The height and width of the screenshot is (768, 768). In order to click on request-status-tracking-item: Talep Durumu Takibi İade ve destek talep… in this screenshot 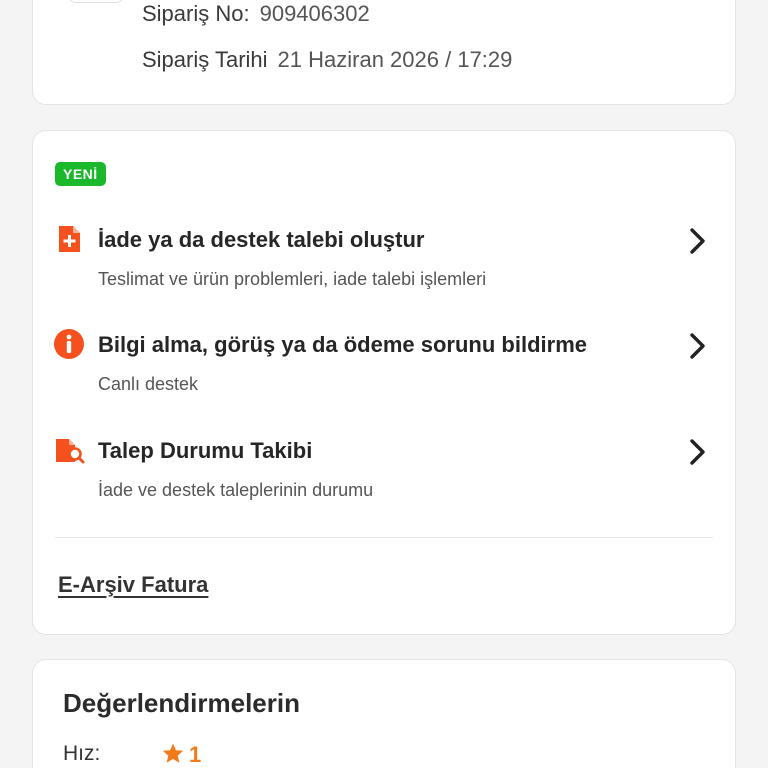, I will do `click(385, 477)`.